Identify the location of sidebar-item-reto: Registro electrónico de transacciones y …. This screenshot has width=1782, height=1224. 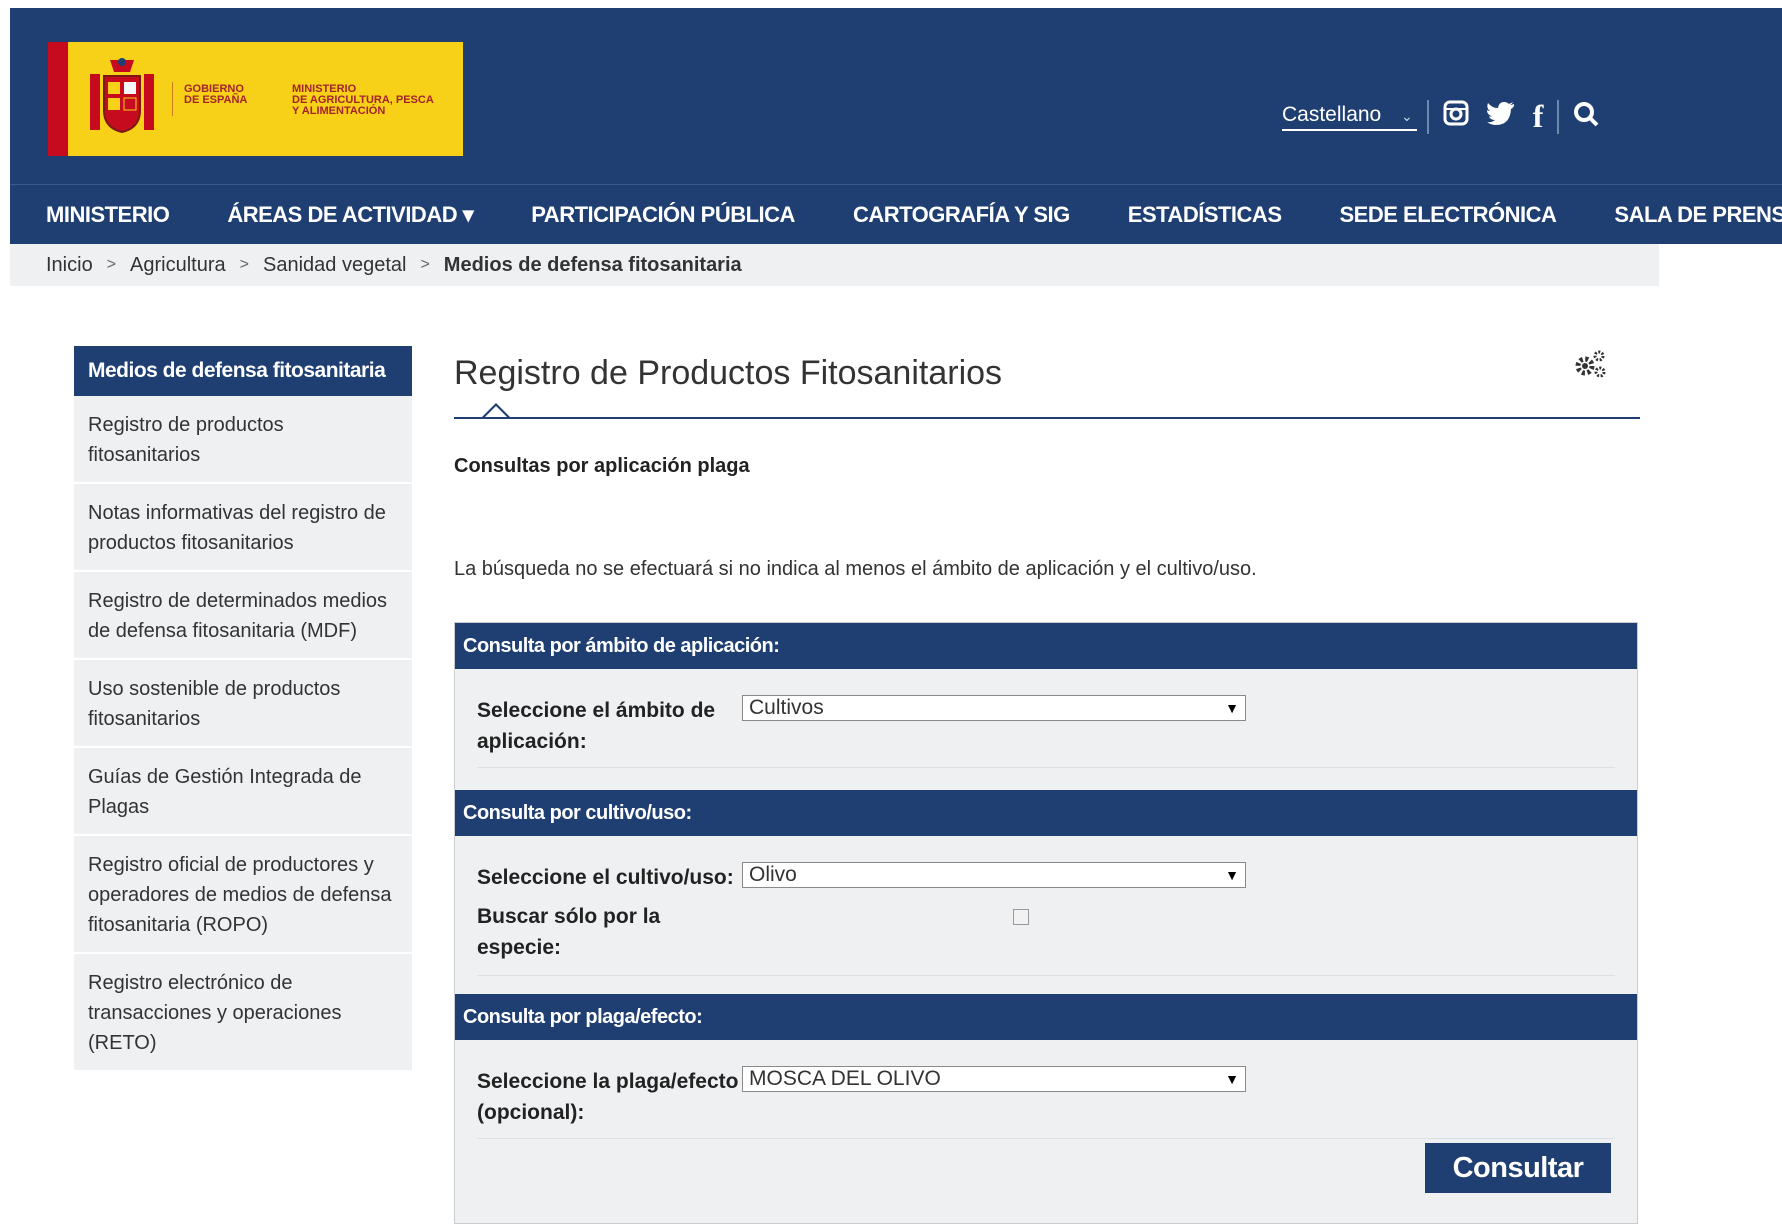
(243, 1013).